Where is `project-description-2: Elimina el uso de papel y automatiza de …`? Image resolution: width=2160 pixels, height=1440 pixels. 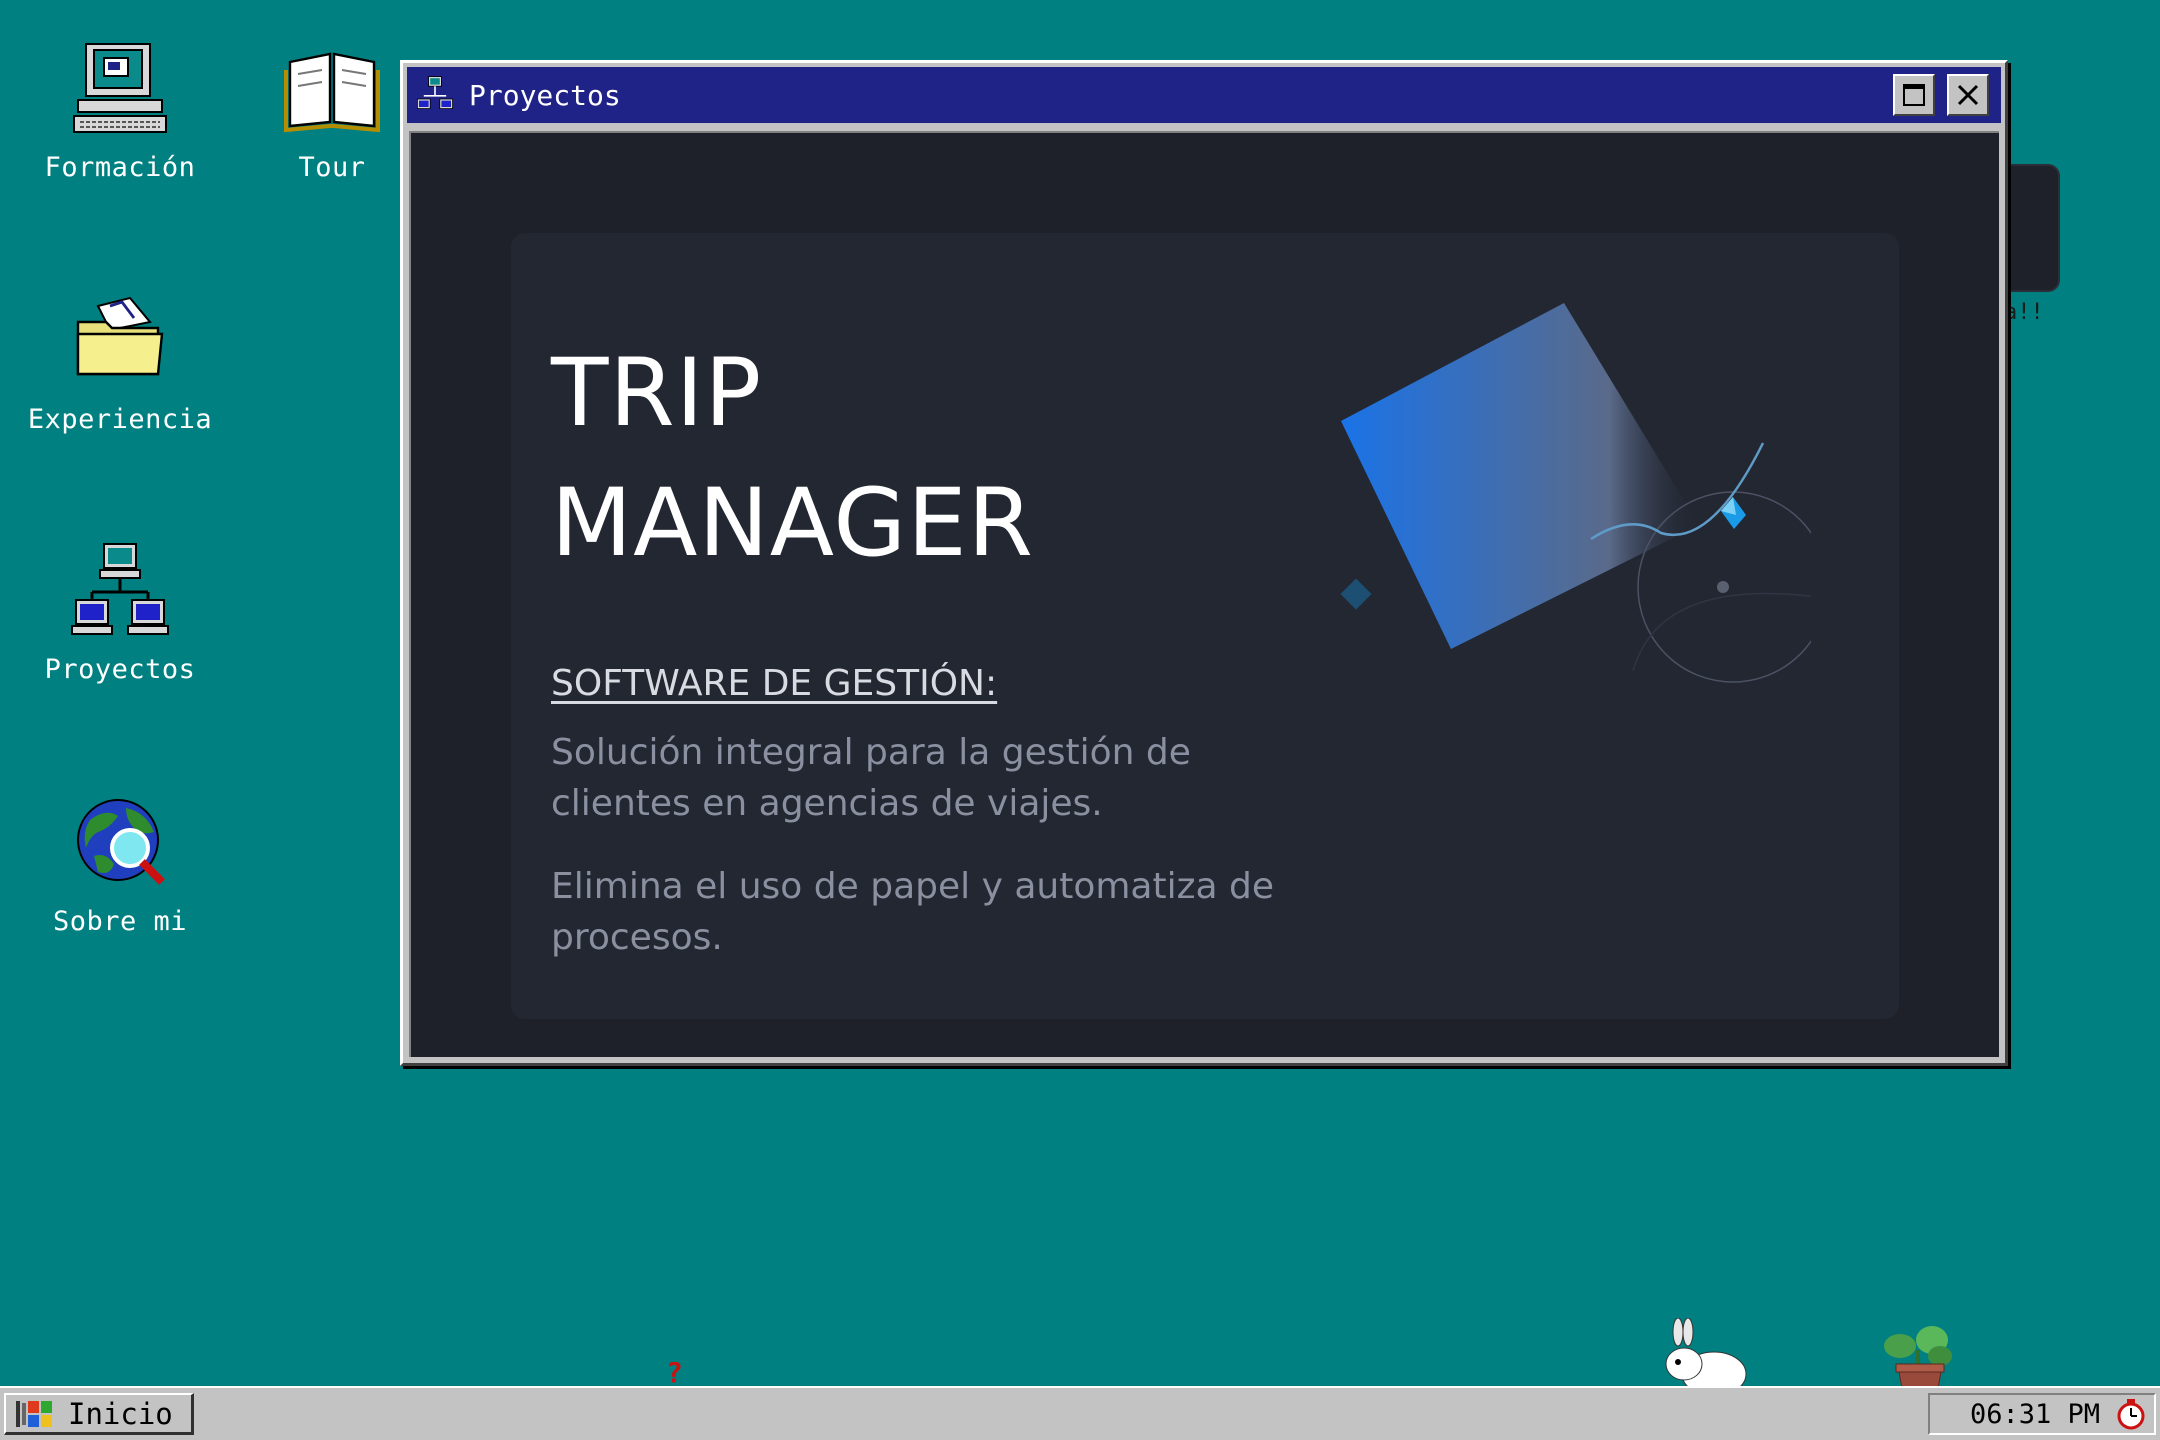
project-description-2: Elimina el uso de papel y automatiza de … is located at coordinates (912, 912).